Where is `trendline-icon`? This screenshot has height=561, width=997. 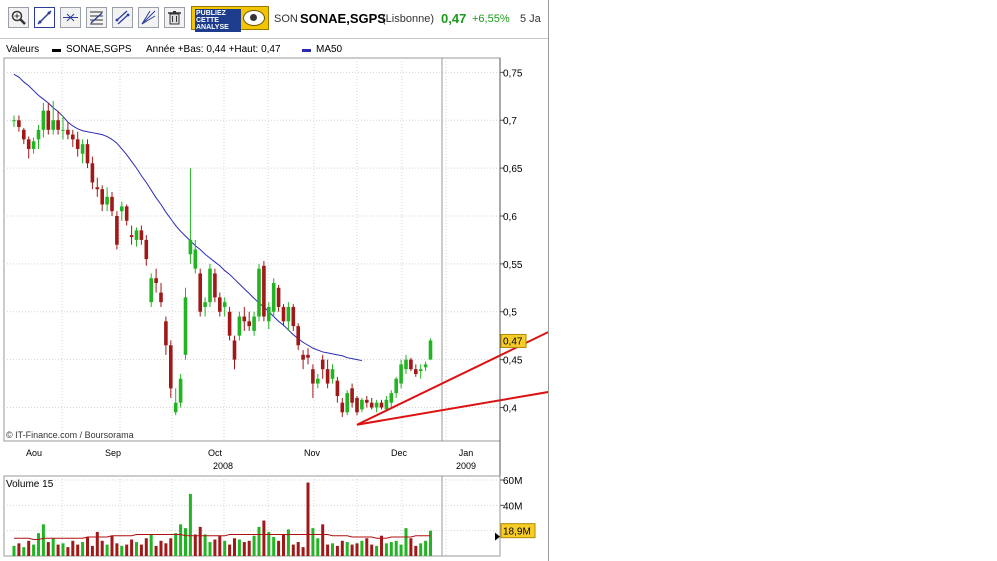 trendline-icon is located at coordinates (44, 17).